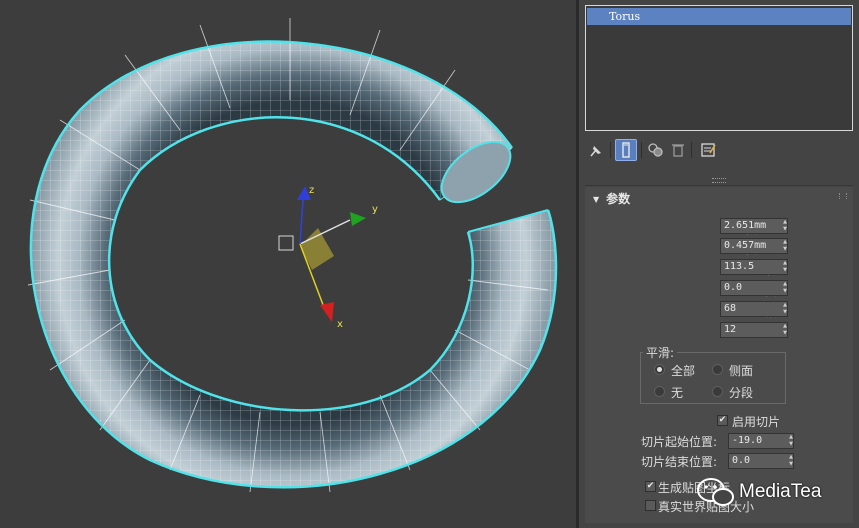 The image size is (859, 528). I want to click on y-axis-arrow, so click(358, 219).